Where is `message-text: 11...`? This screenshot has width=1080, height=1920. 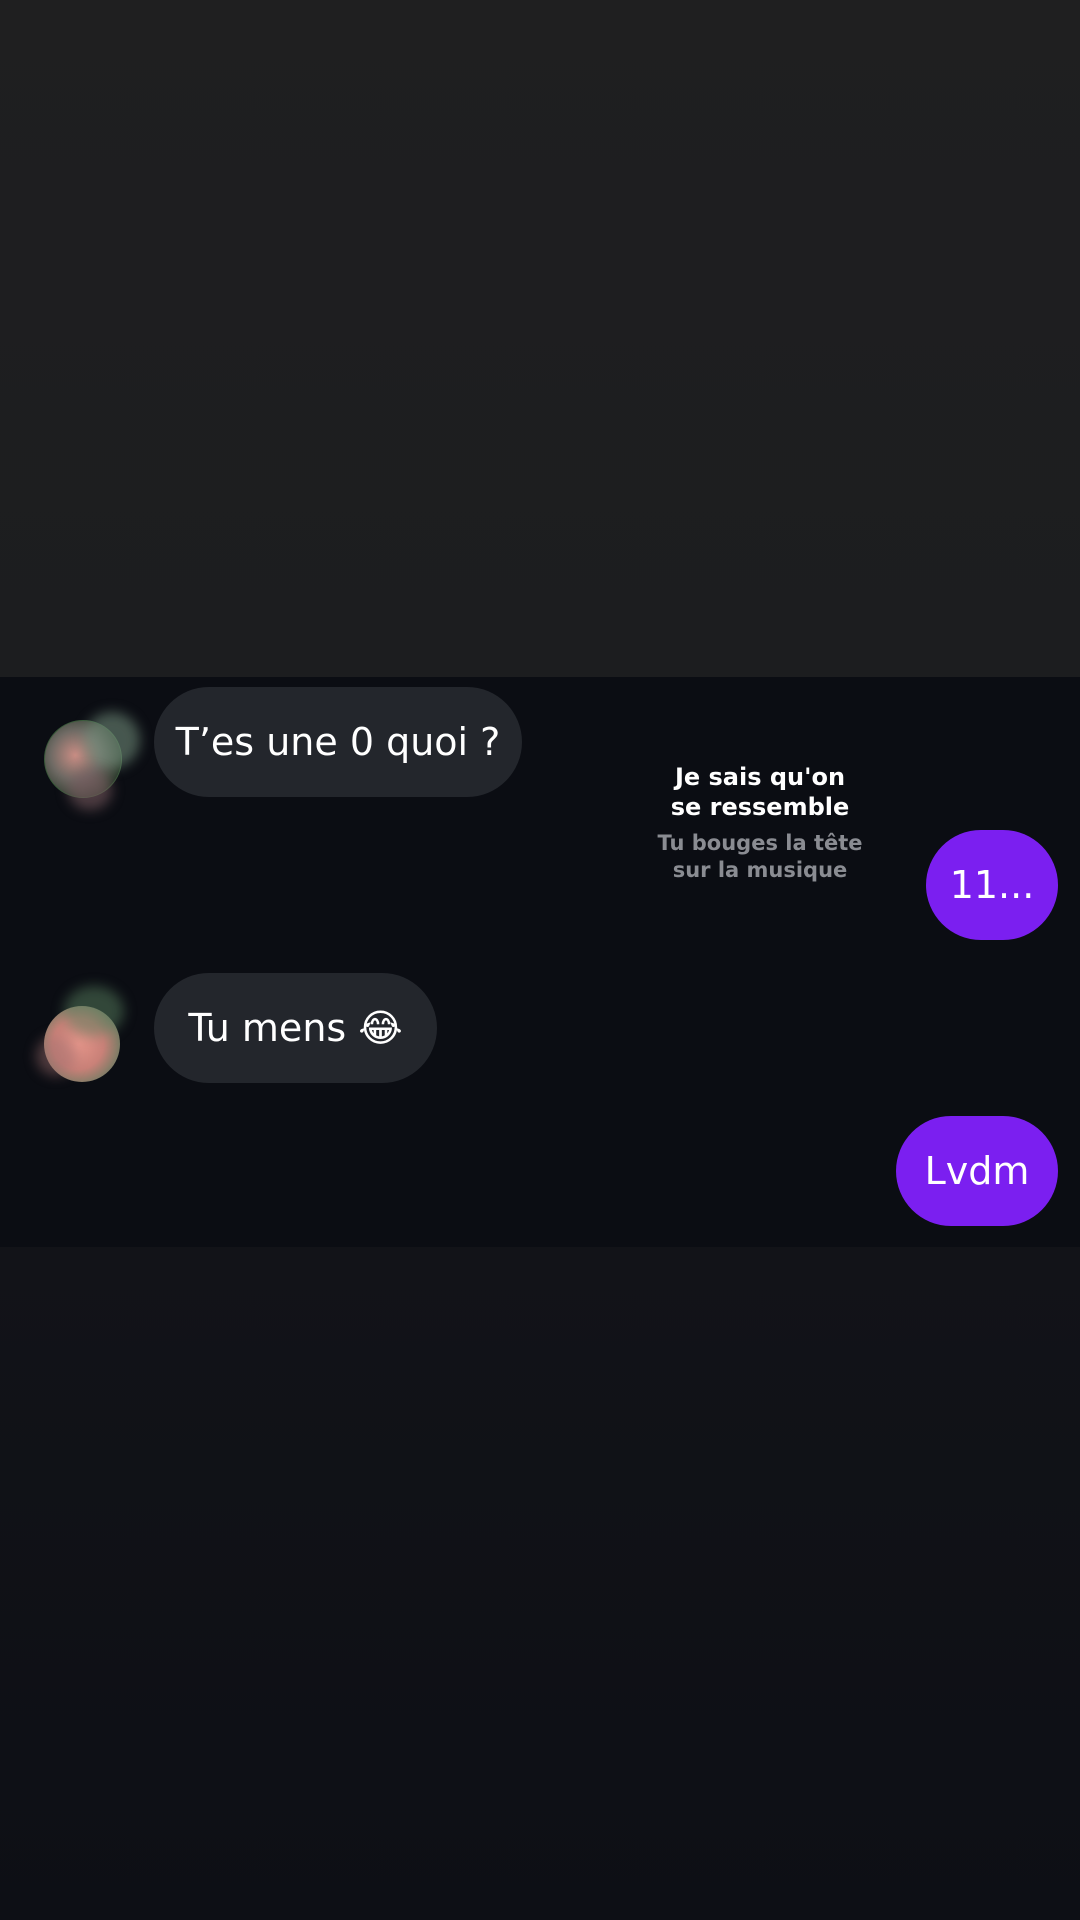
message-text: 11... is located at coordinates (992, 885).